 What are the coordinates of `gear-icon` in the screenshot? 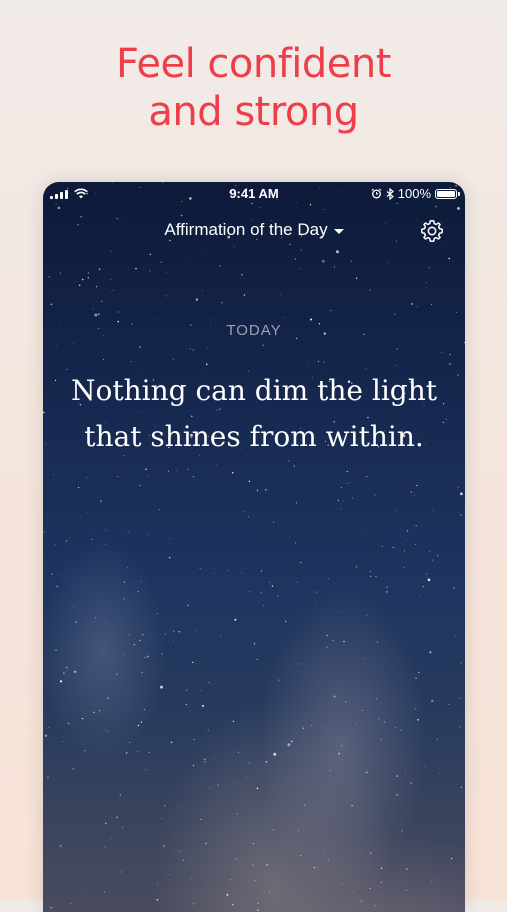 It's located at (432, 231).